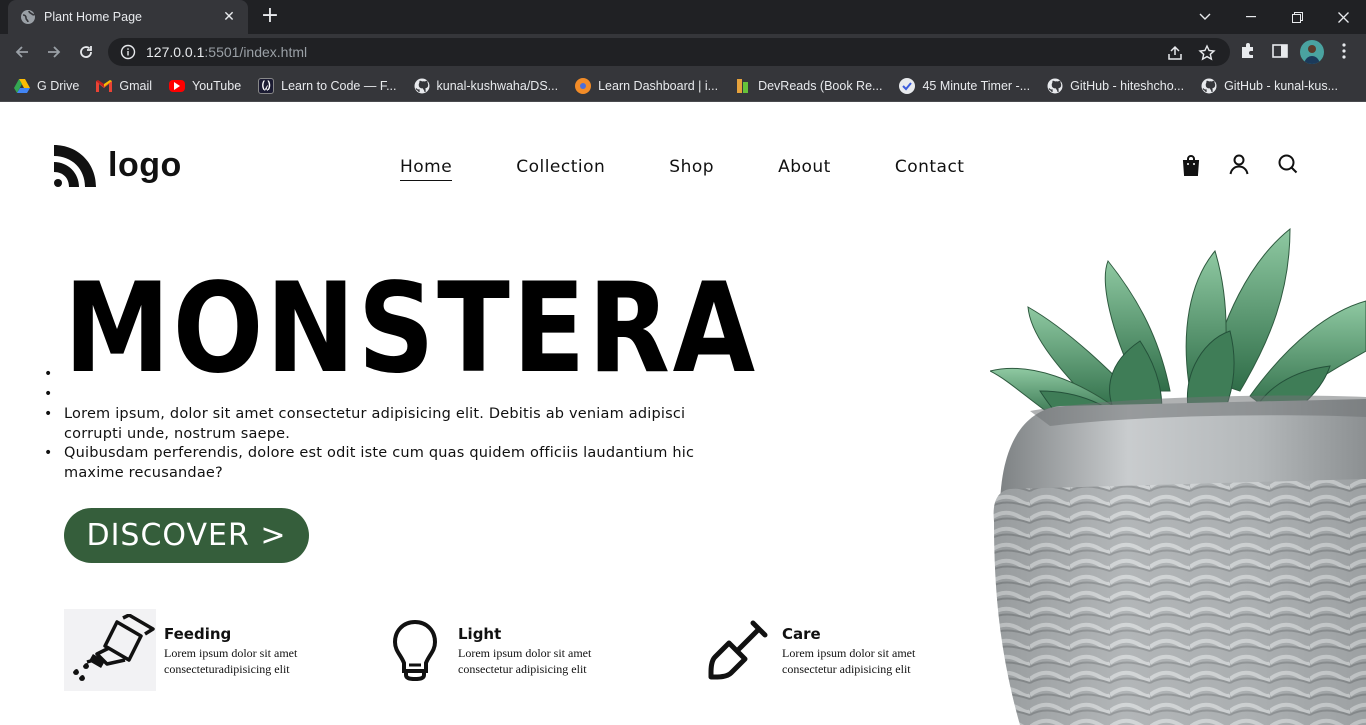  I want to click on extensions-icon, so click(1248, 51).